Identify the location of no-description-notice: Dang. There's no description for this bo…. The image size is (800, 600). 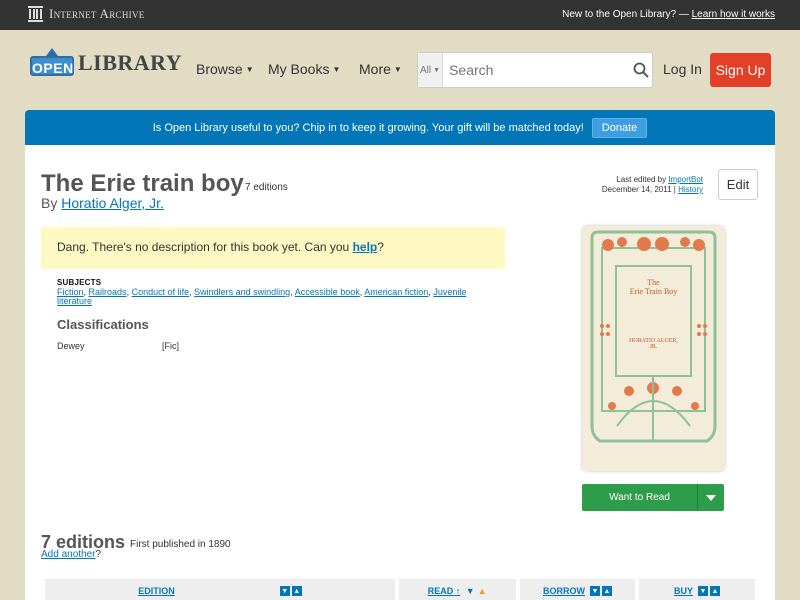
(273, 248).